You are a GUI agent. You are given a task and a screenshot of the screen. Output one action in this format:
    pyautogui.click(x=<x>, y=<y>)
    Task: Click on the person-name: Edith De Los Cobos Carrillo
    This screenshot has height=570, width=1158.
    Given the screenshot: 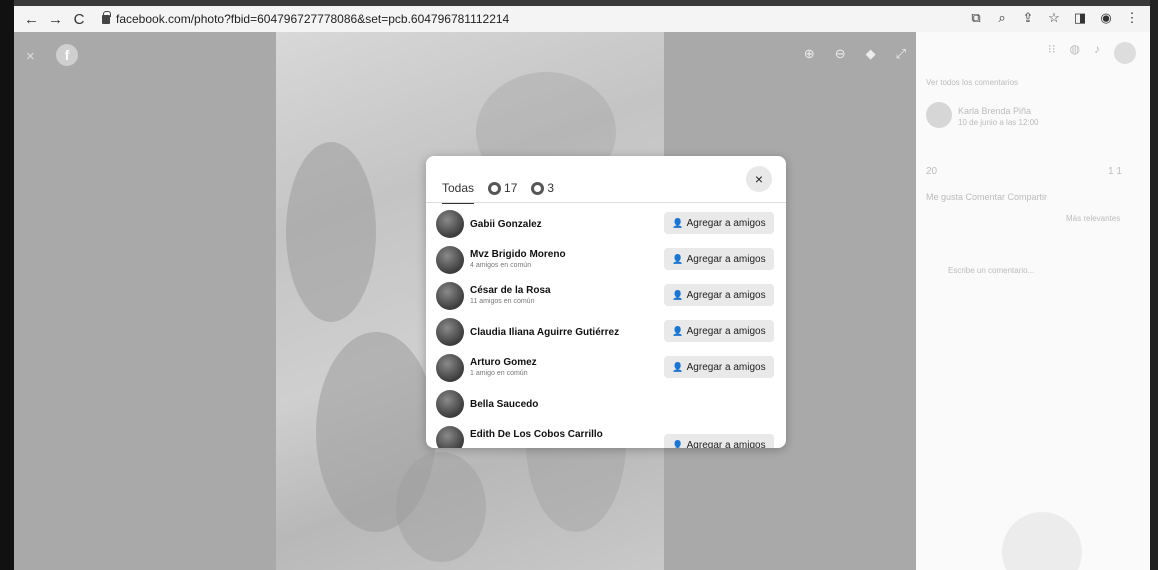 What is the action you would take?
    pyautogui.click(x=536, y=434)
    